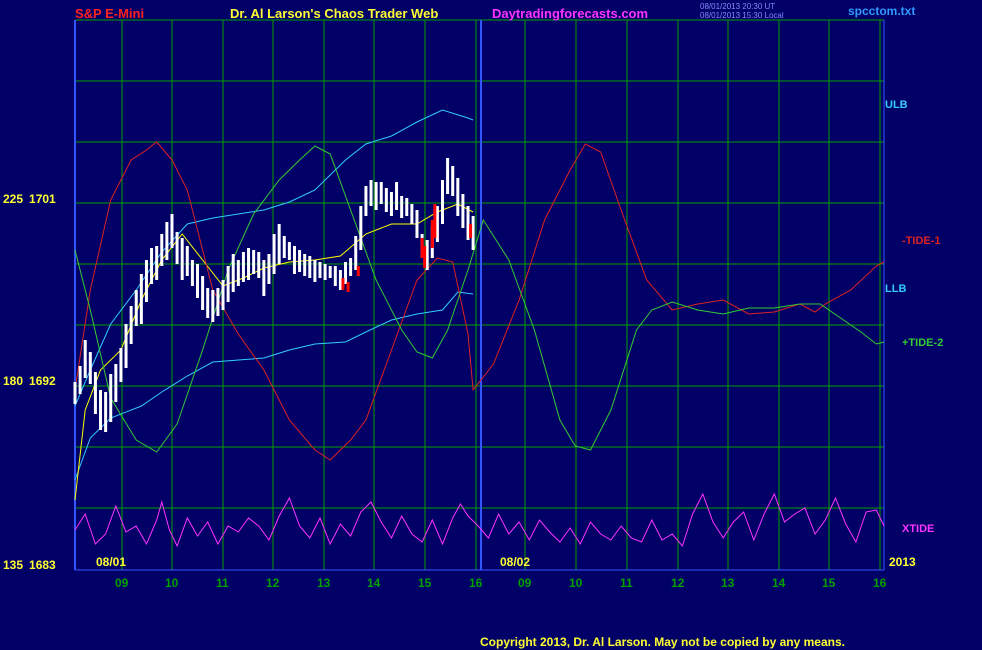 This screenshot has width=982, height=650. What do you see at coordinates (29, 565) in the screenshot?
I see `y-label-135: 135 1683` at bounding box center [29, 565].